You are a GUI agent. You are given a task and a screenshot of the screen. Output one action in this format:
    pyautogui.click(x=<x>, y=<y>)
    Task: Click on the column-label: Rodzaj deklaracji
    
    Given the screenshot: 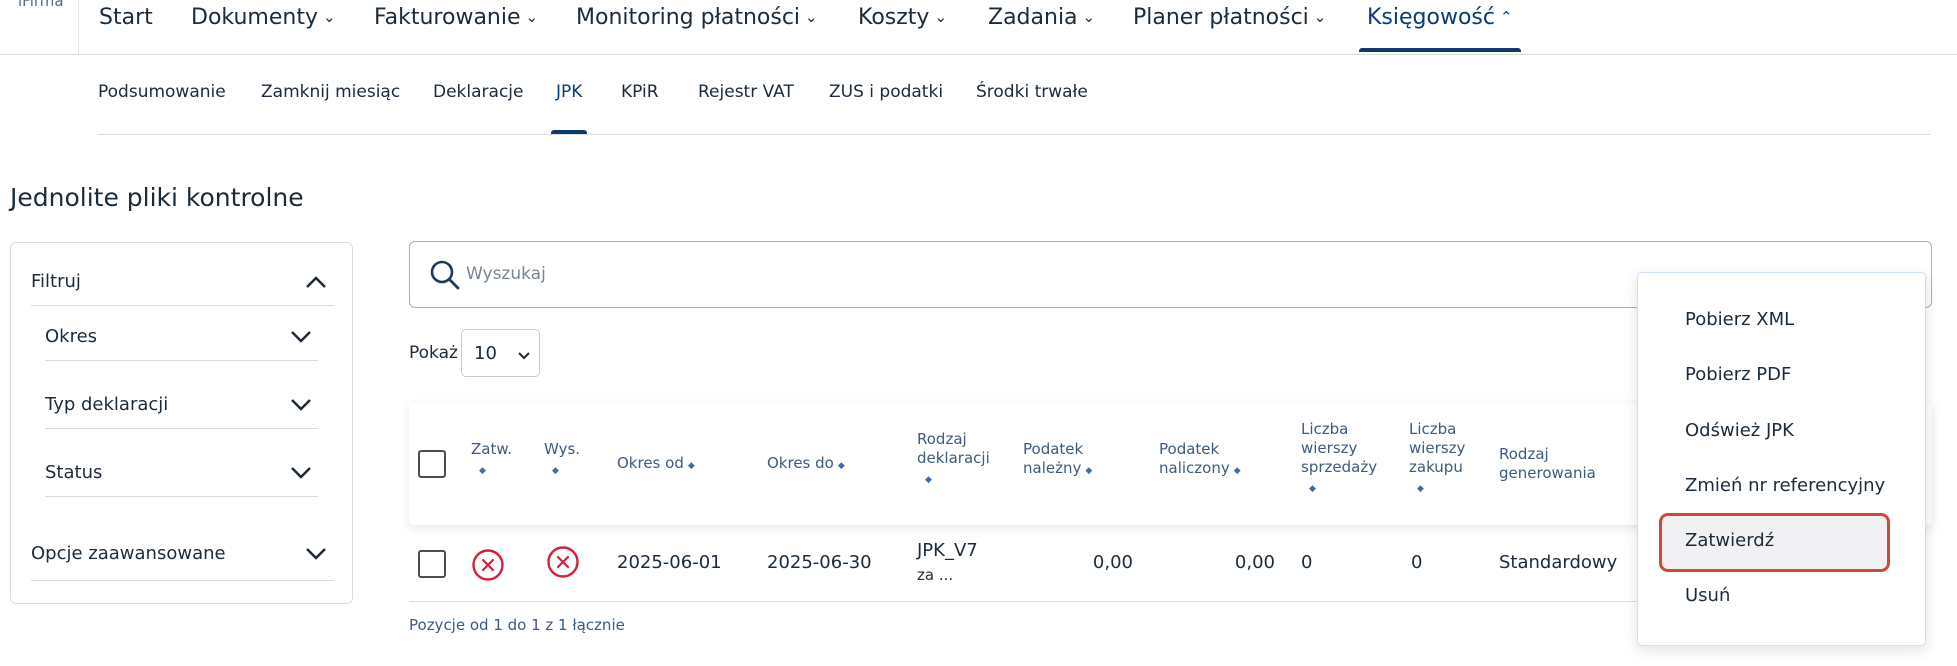 What is the action you would take?
    pyautogui.click(x=953, y=448)
    